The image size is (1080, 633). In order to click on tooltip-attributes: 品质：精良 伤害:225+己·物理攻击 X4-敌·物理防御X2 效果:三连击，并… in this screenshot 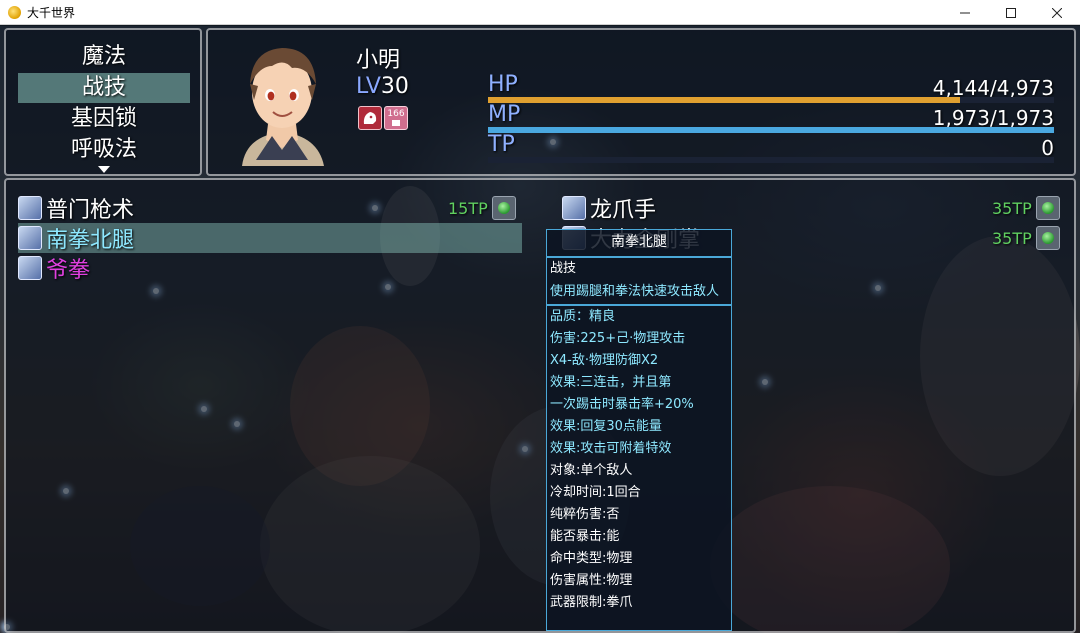, I will do `click(639, 460)`.